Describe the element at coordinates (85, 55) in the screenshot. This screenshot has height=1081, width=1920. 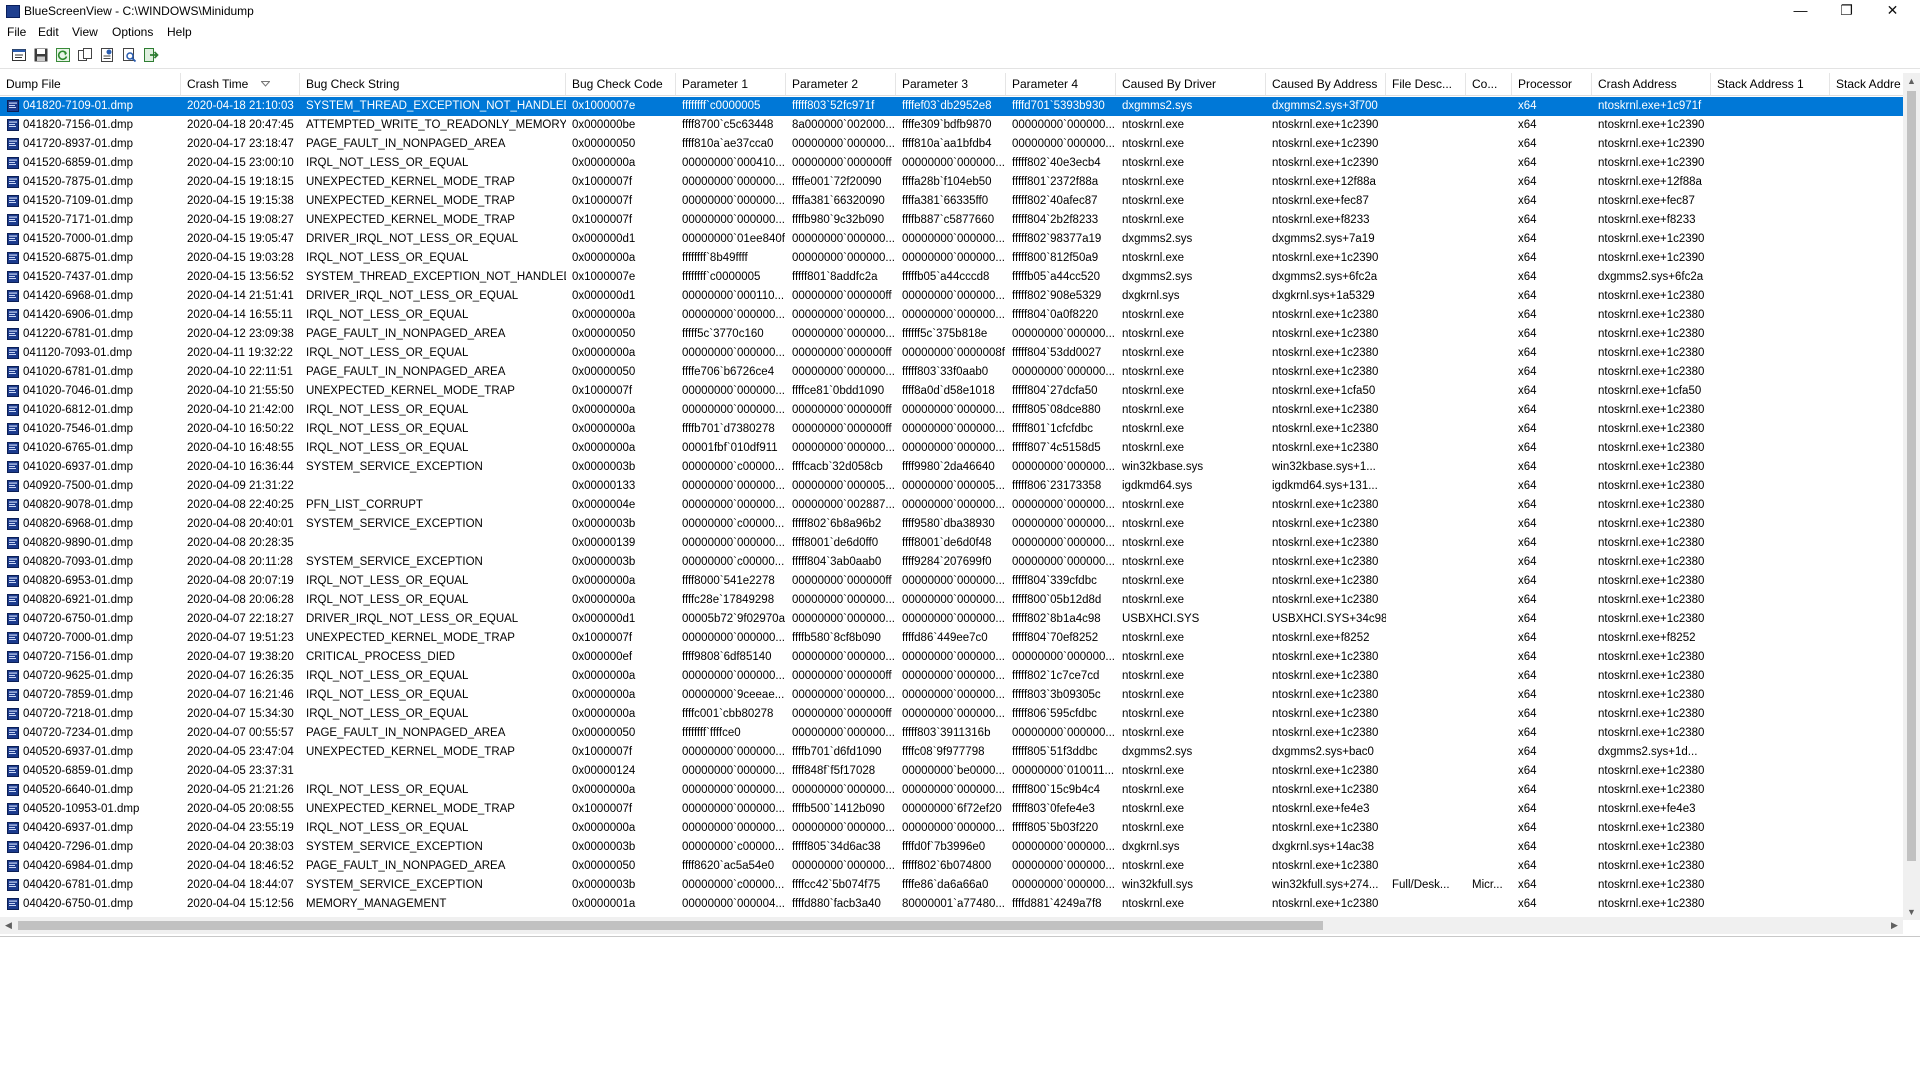
I see `copy-icon` at that location.